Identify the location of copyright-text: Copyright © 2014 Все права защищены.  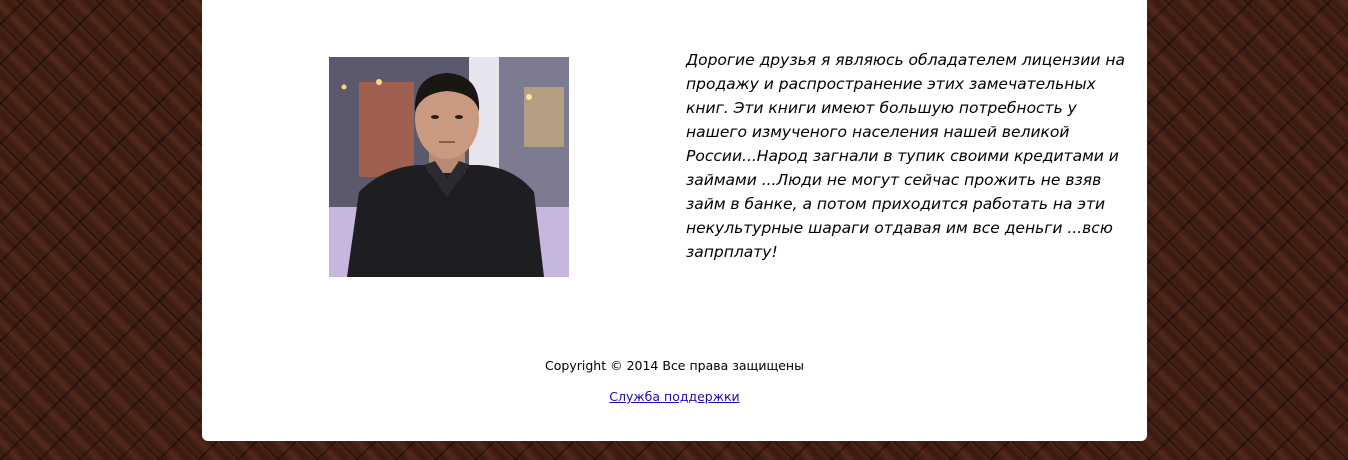
(674, 365).